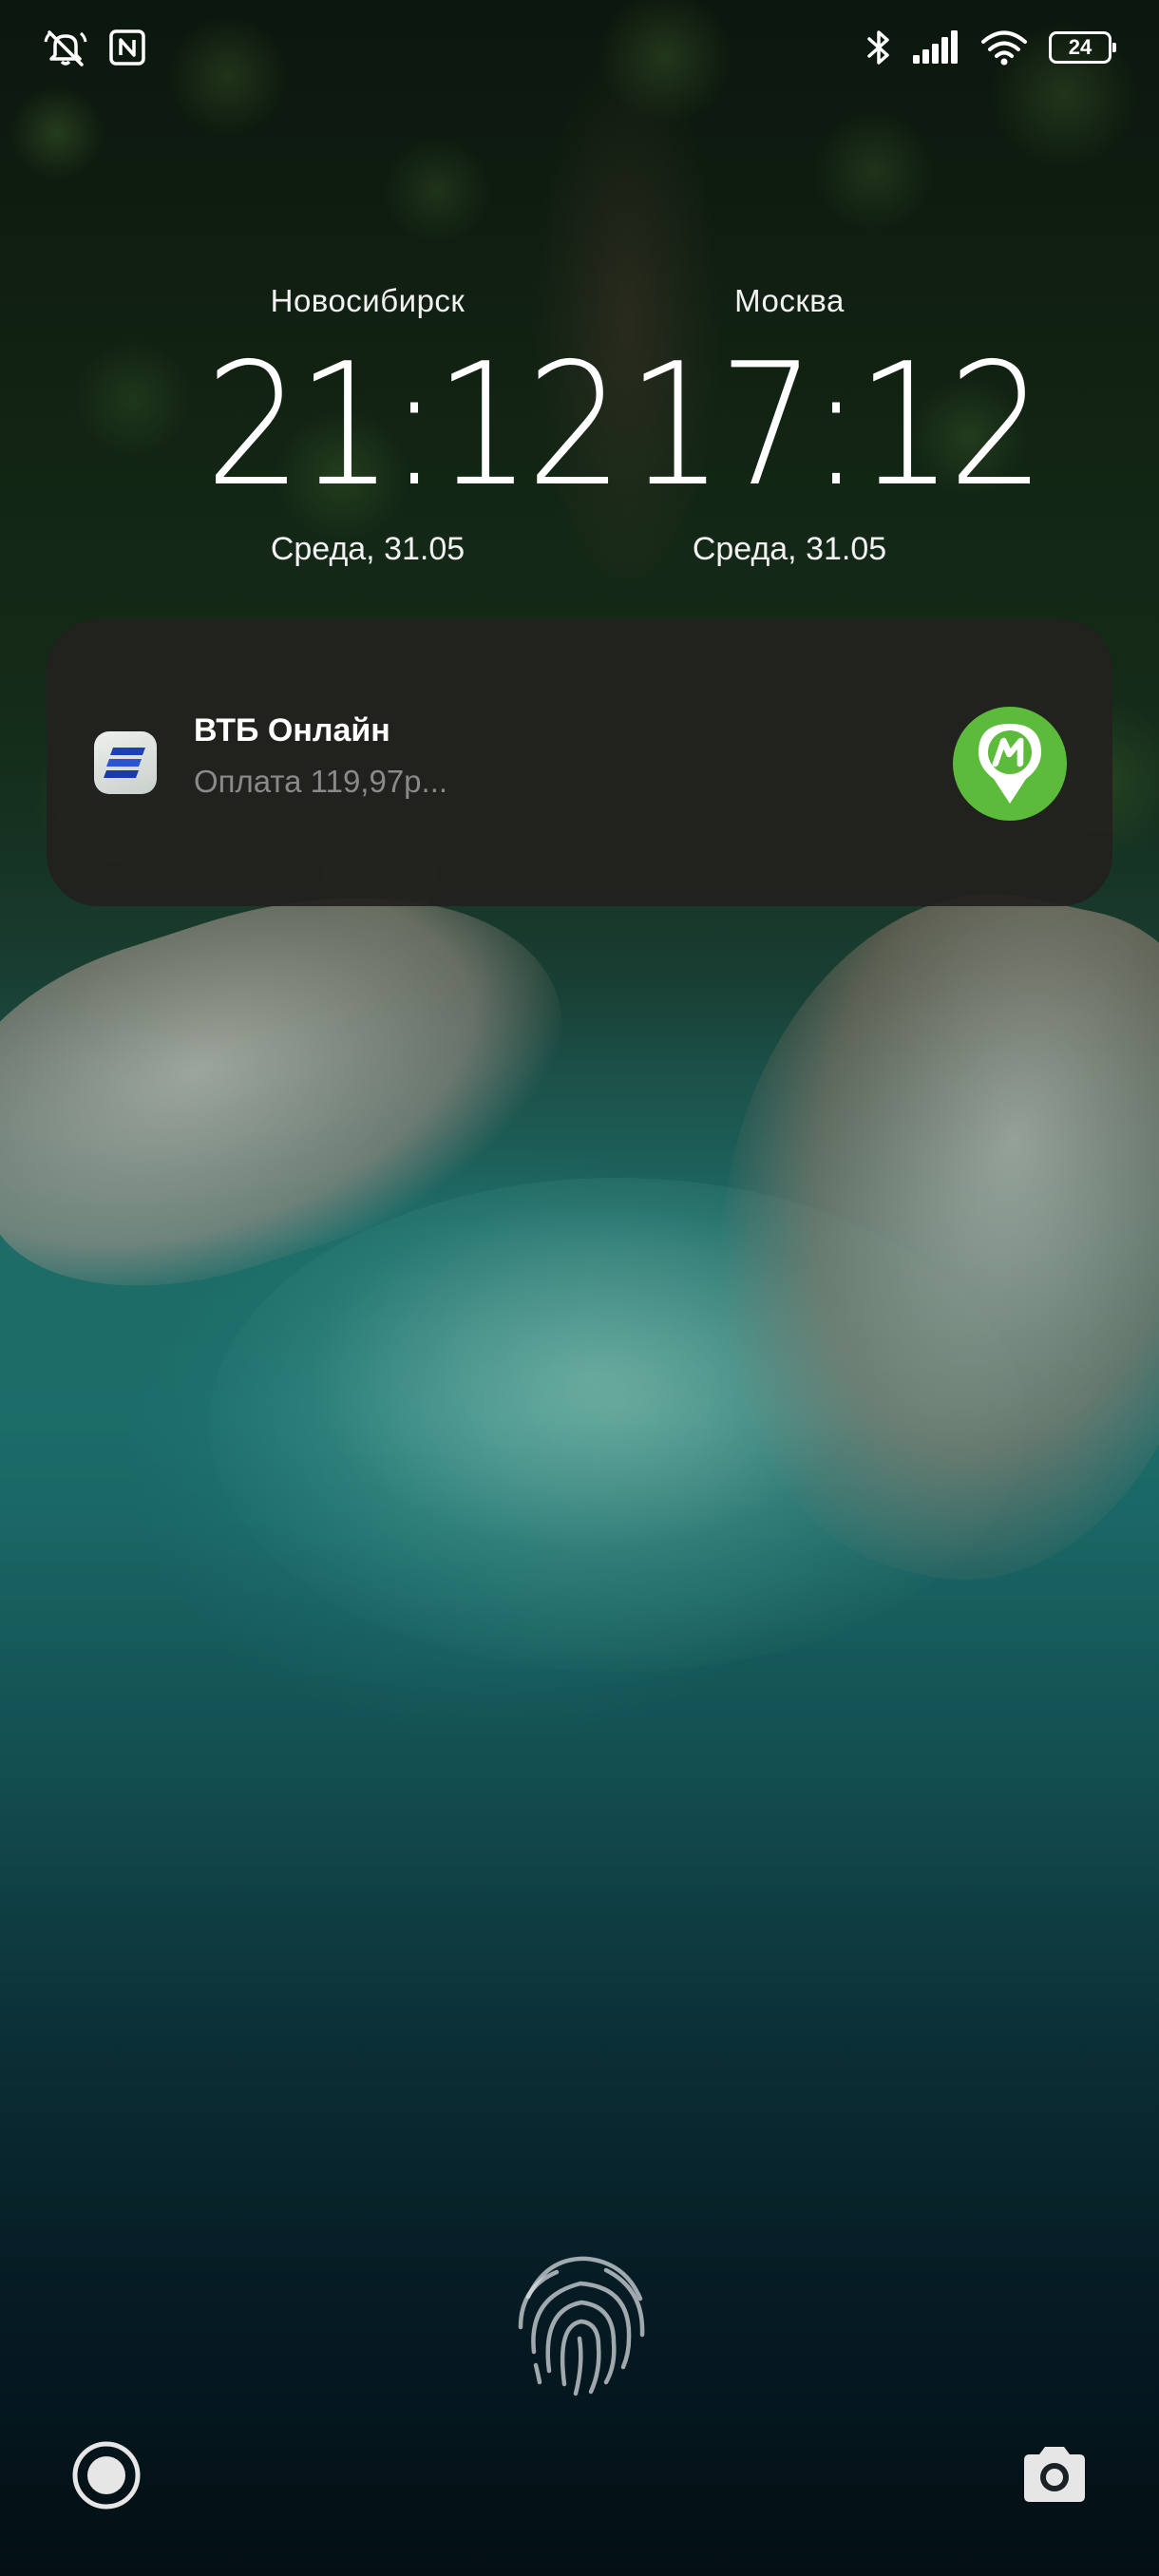 The image size is (1159, 2576). Describe the element at coordinates (936, 47) in the screenshot. I see `cellular-signal-icon` at that location.